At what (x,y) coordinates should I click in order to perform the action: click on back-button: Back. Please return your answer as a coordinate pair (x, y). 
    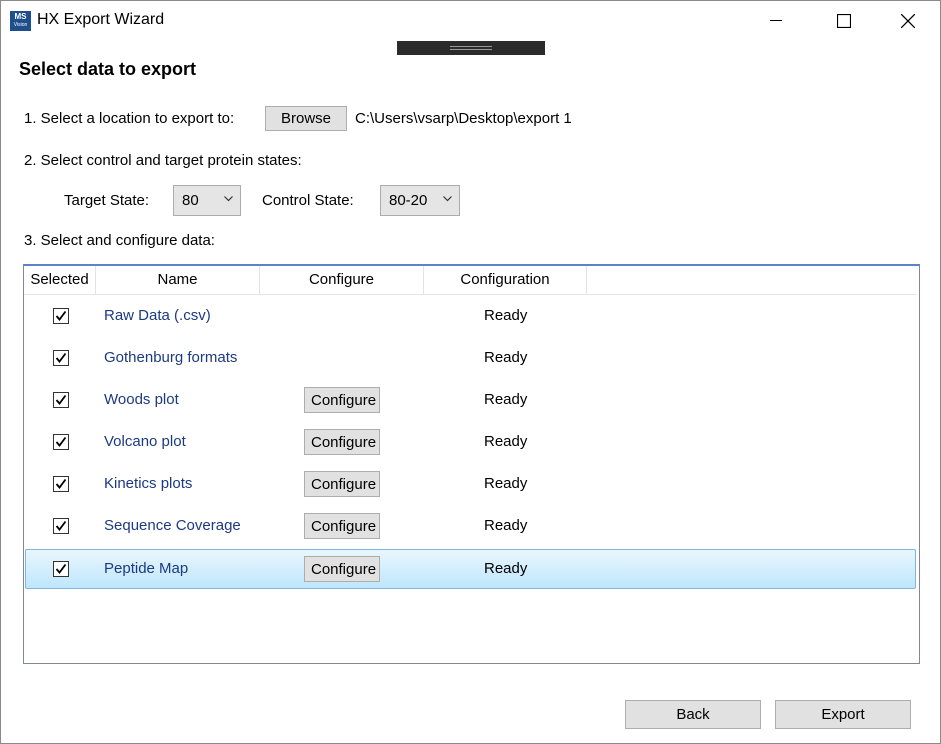
    Looking at the image, I should click on (693, 714).